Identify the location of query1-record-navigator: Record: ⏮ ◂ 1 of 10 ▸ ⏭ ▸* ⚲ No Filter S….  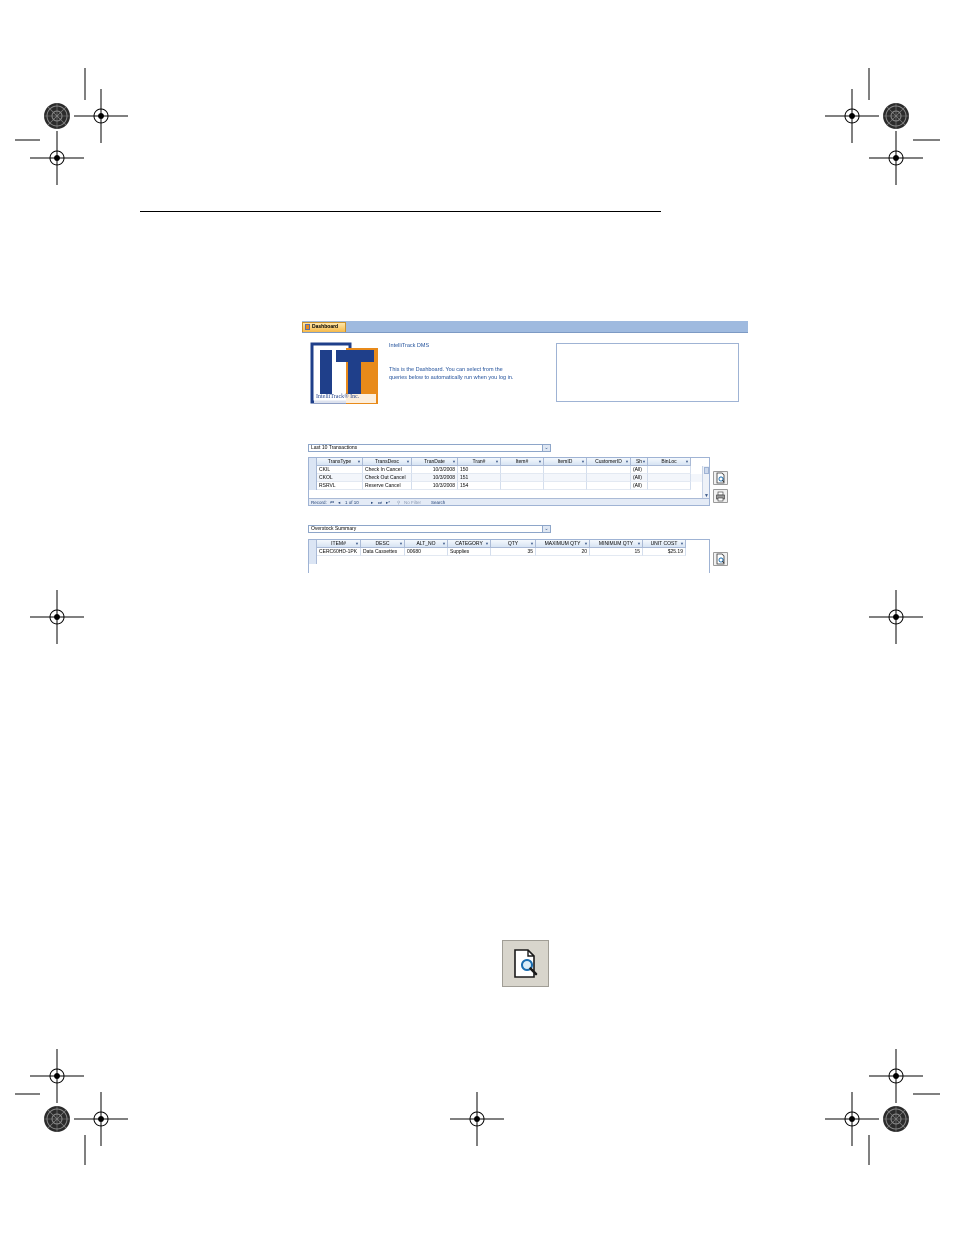
(509, 501).